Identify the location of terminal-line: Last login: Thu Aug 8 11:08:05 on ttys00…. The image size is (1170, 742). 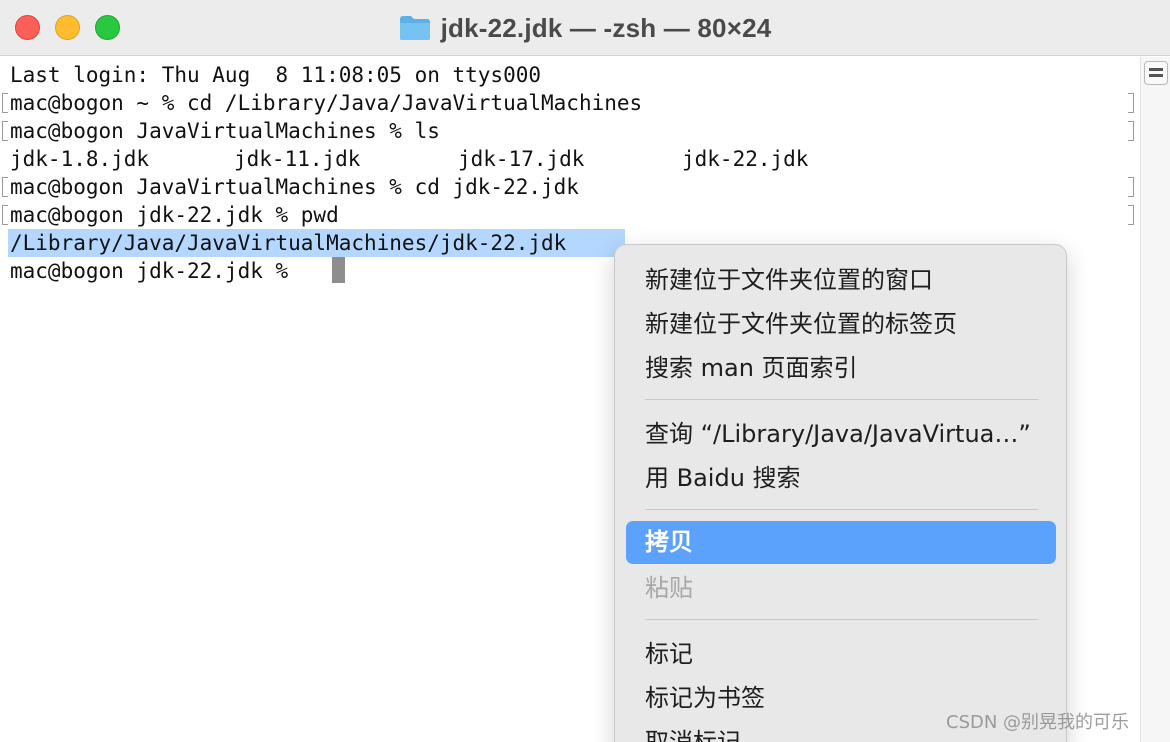
(276, 75).